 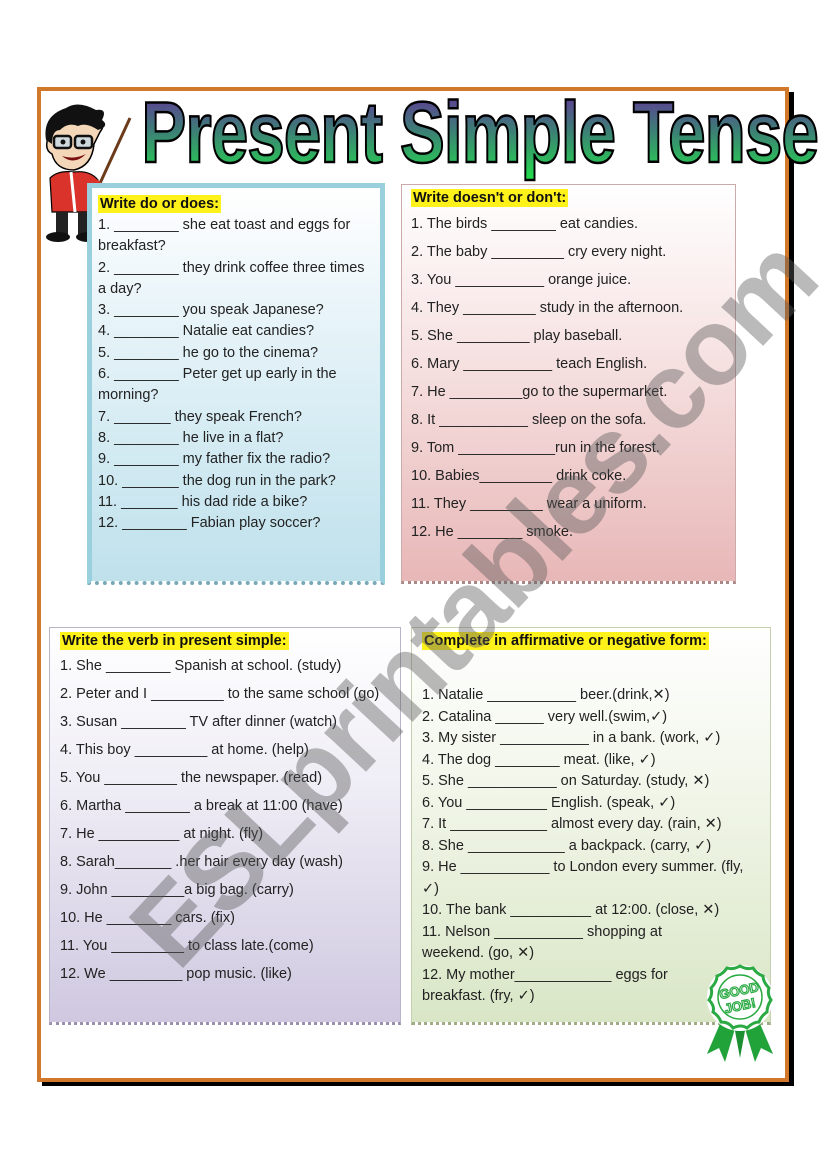 I want to click on exercise-item: 4. This boy _________ at home. (help), so click(x=184, y=750).